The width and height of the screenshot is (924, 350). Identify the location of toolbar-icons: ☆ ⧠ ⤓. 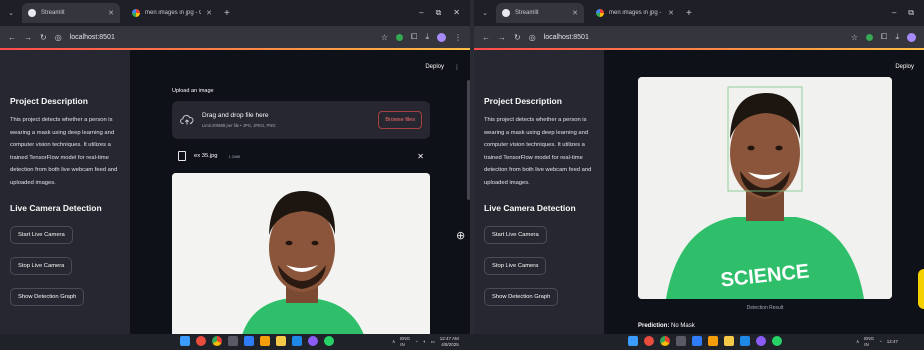
(883, 37).